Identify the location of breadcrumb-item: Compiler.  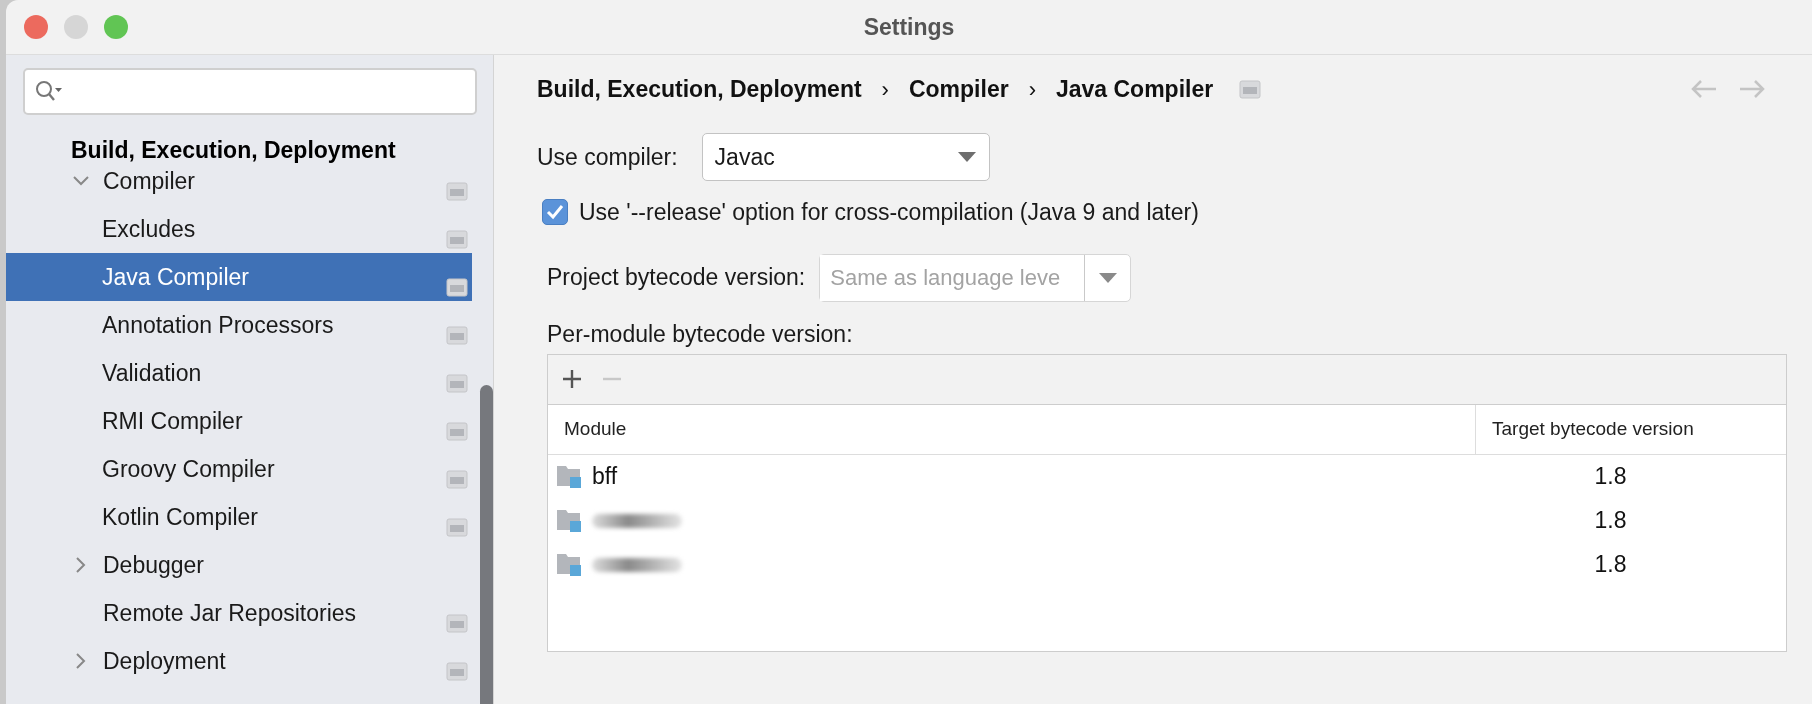
(958, 89).